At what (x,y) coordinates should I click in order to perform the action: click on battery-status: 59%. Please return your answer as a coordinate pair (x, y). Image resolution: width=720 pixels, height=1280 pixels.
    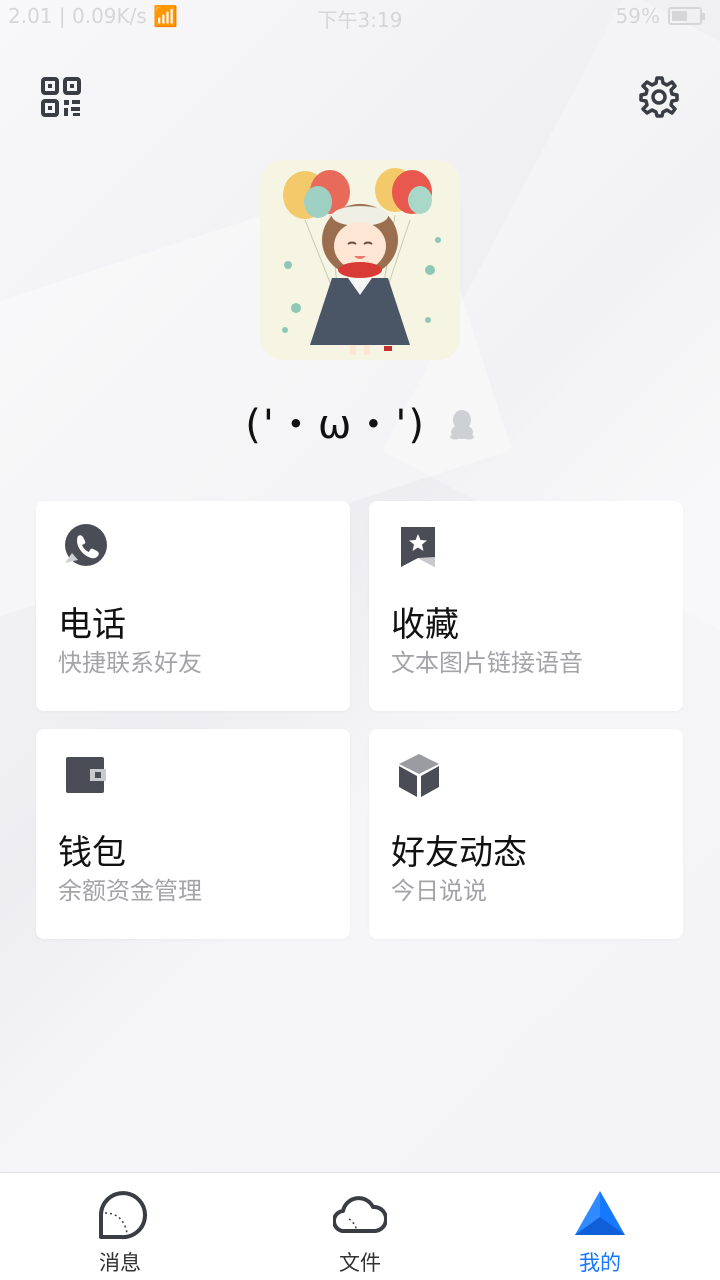
    Looking at the image, I should click on (660, 16).